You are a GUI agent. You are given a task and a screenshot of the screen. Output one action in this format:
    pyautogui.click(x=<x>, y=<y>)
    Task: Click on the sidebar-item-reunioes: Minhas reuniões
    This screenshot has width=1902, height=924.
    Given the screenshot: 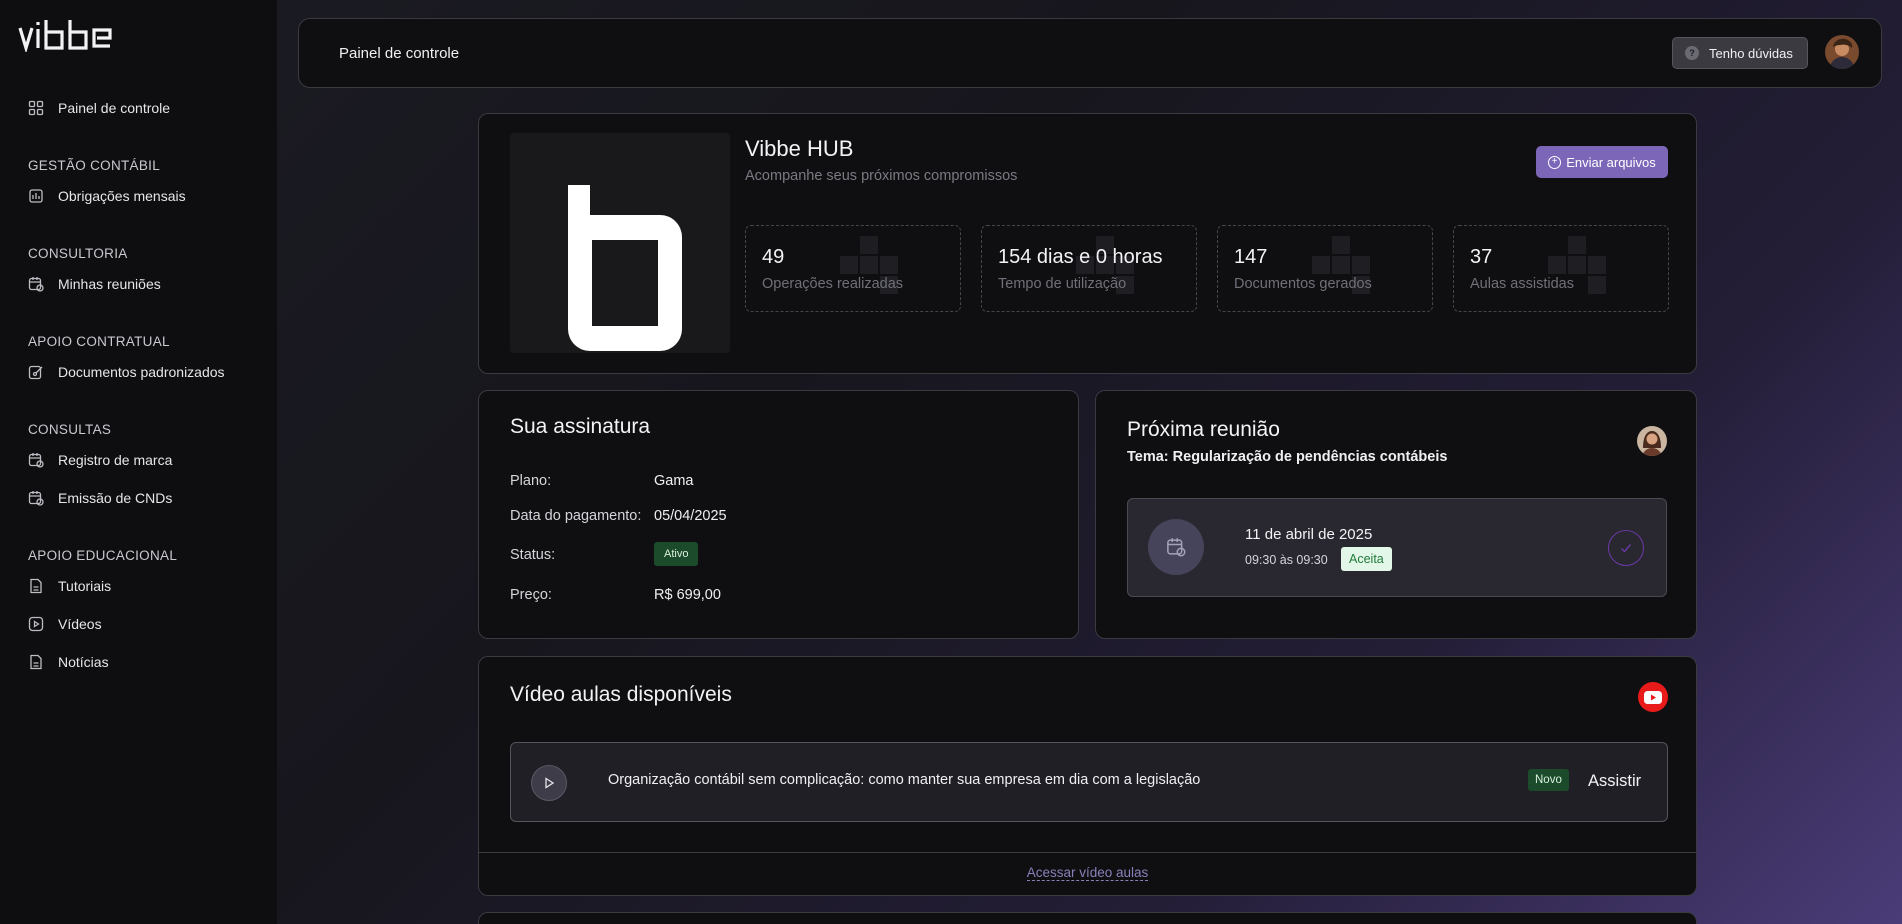 What is the action you would take?
    pyautogui.click(x=94, y=284)
    